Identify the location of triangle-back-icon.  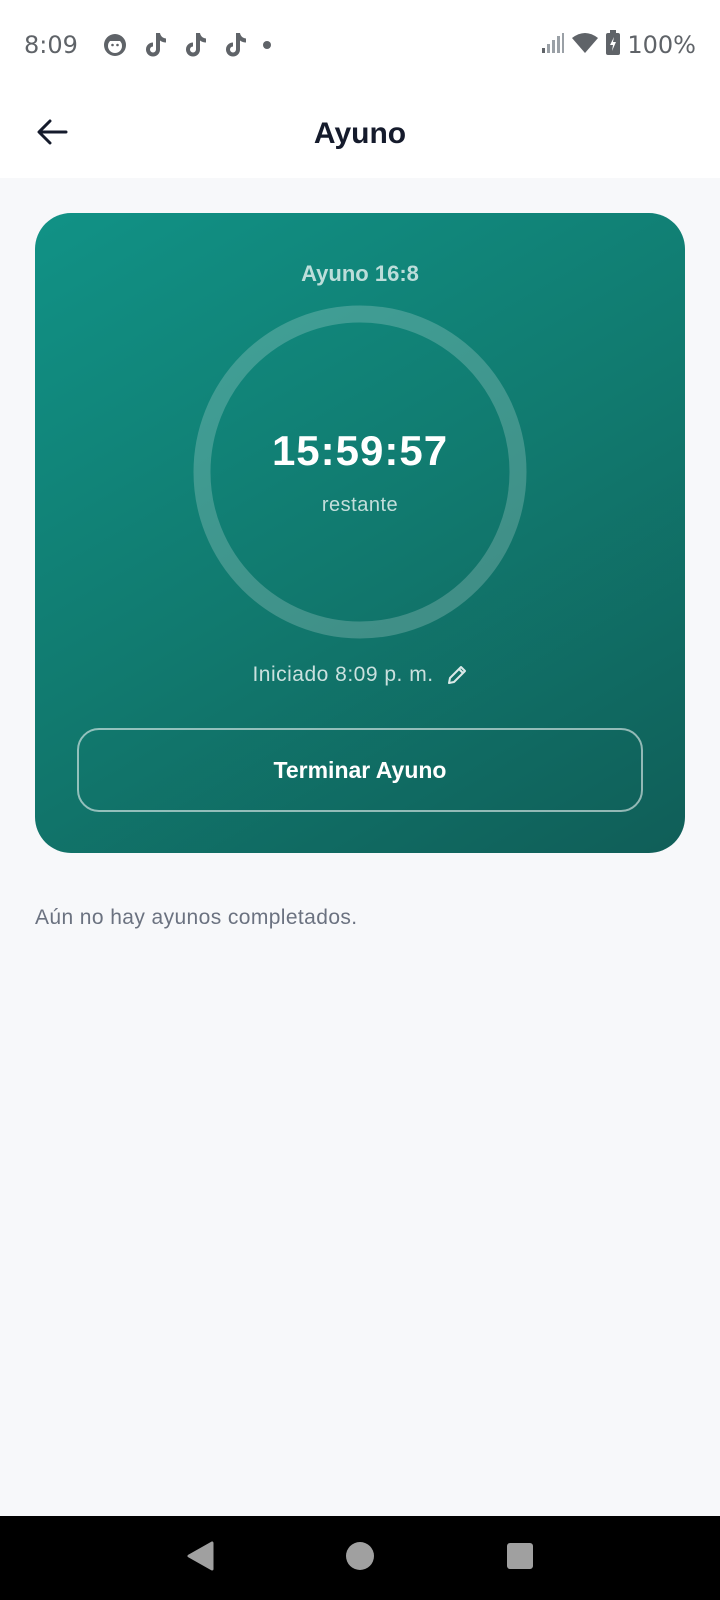
(200, 1558).